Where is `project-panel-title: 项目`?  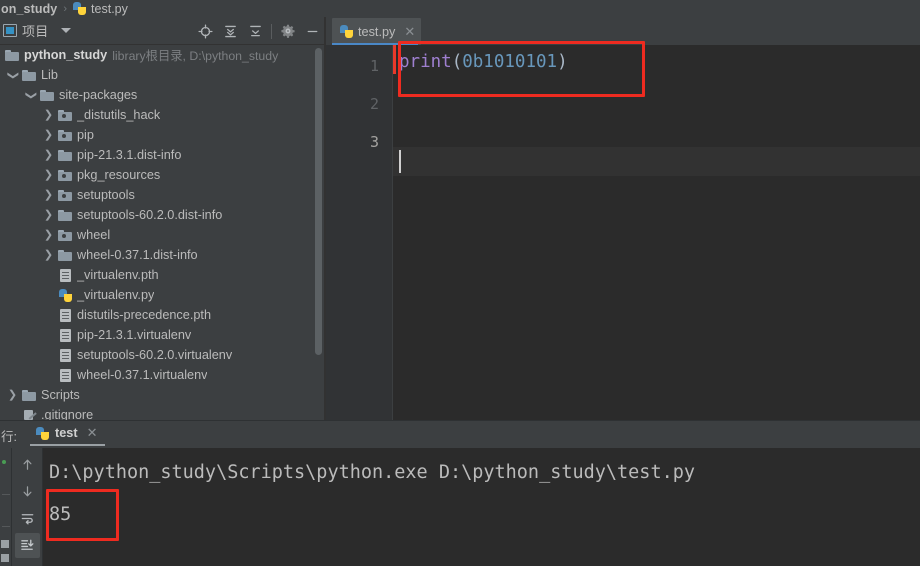 project-panel-title: 项目 is located at coordinates (35, 31).